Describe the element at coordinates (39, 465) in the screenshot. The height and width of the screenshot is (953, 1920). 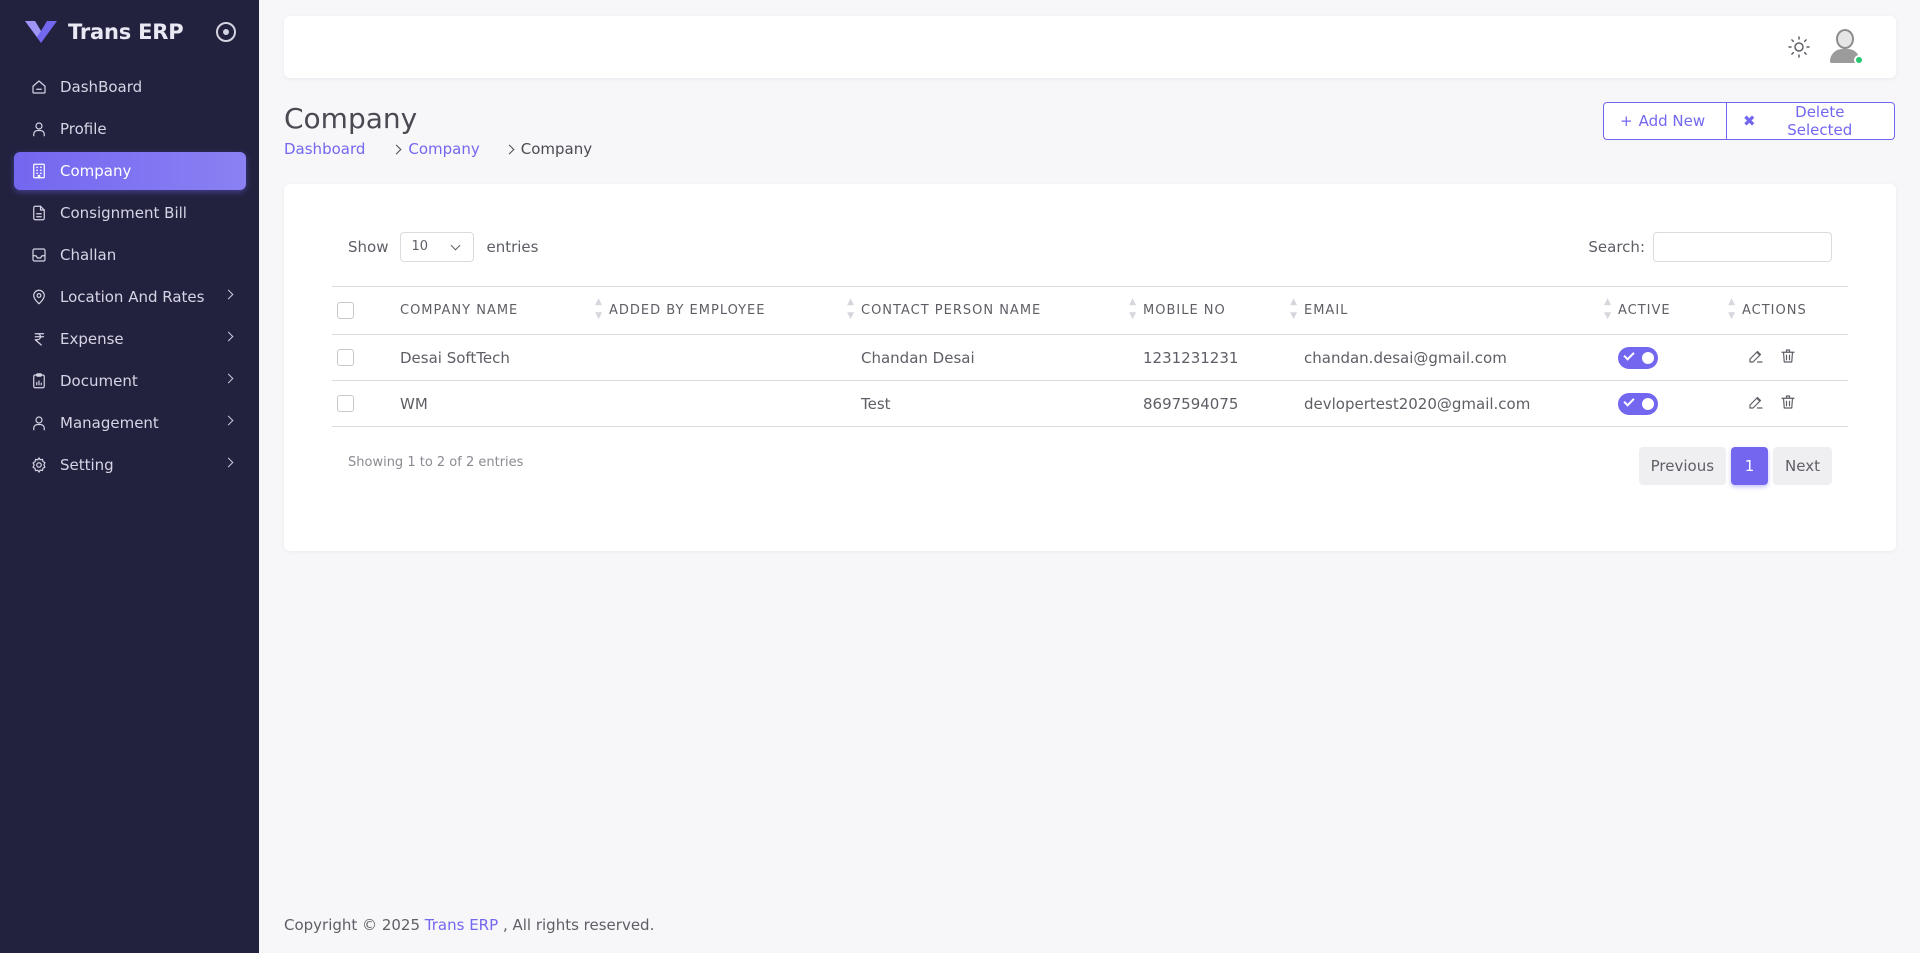
I see `gear-icon` at that location.